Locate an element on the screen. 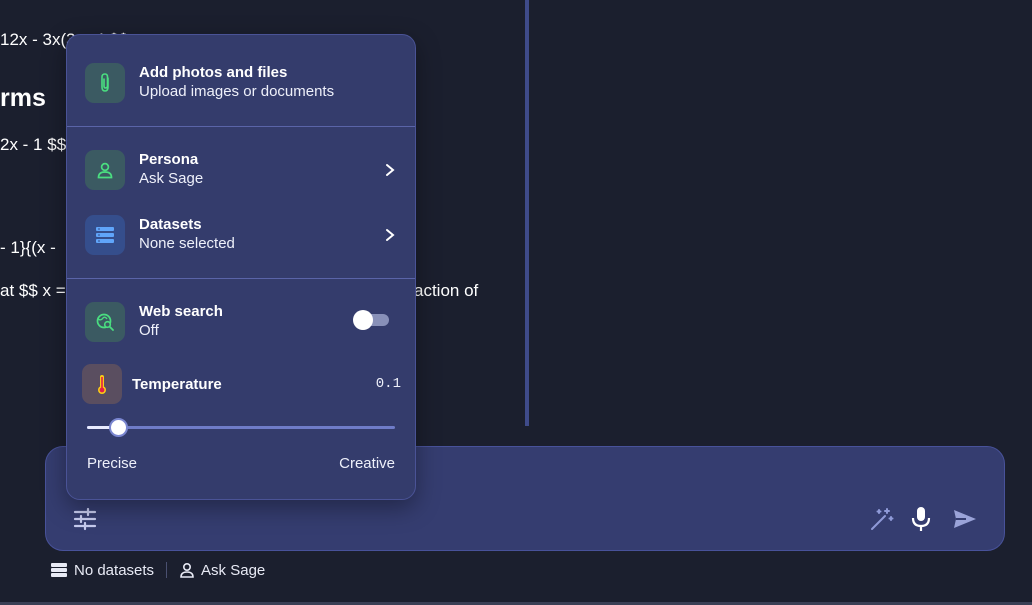 The width and height of the screenshot is (1032, 605). chat-text-line: 2x - 1 $$ is located at coordinates (33, 144).